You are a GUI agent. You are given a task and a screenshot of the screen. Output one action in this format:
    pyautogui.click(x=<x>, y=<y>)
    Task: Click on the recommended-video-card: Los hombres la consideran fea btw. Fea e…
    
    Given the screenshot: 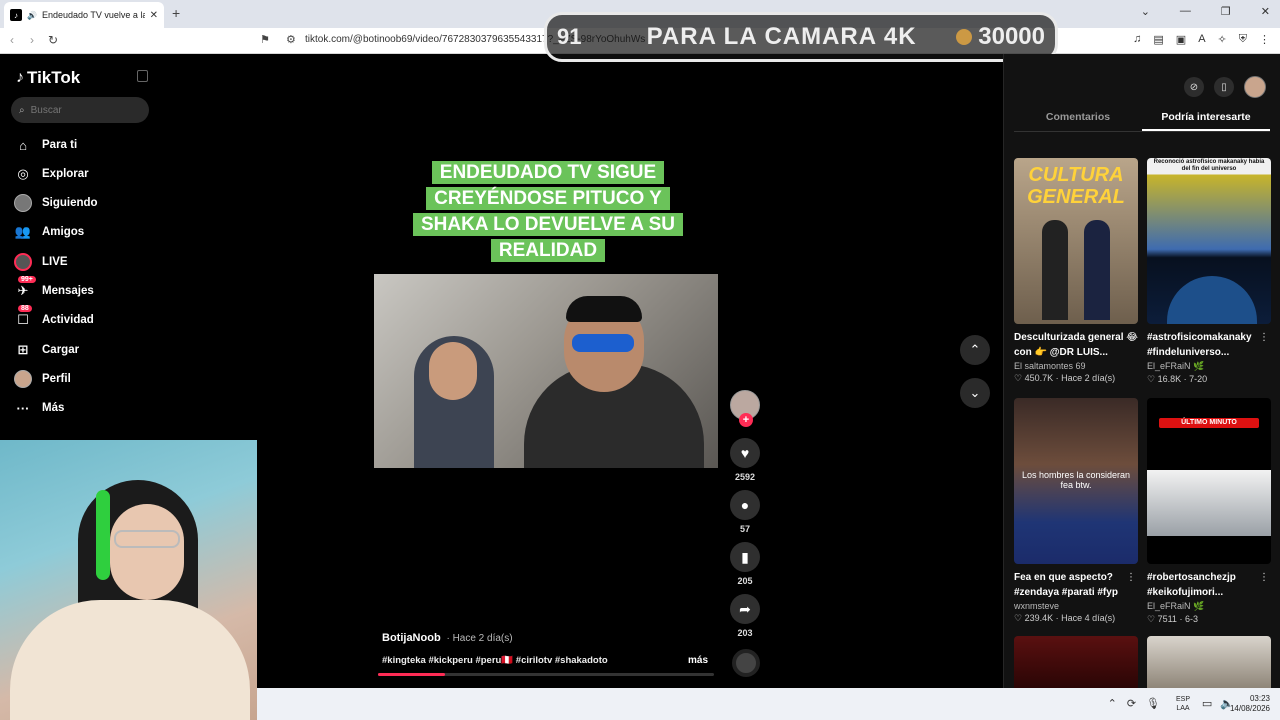 What is the action you would take?
    pyautogui.click(x=1076, y=511)
    